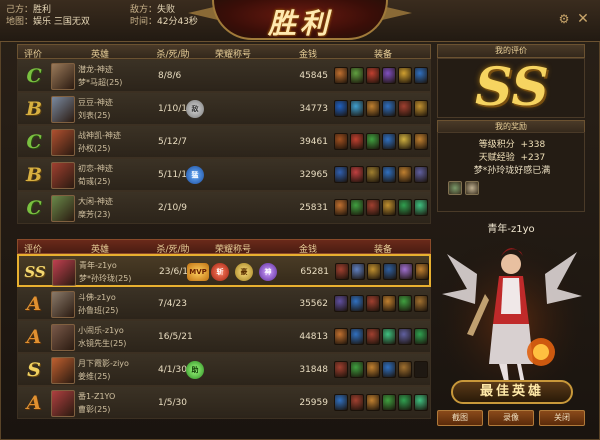  I want to click on honor-gold-icon: 豪, so click(244, 272).